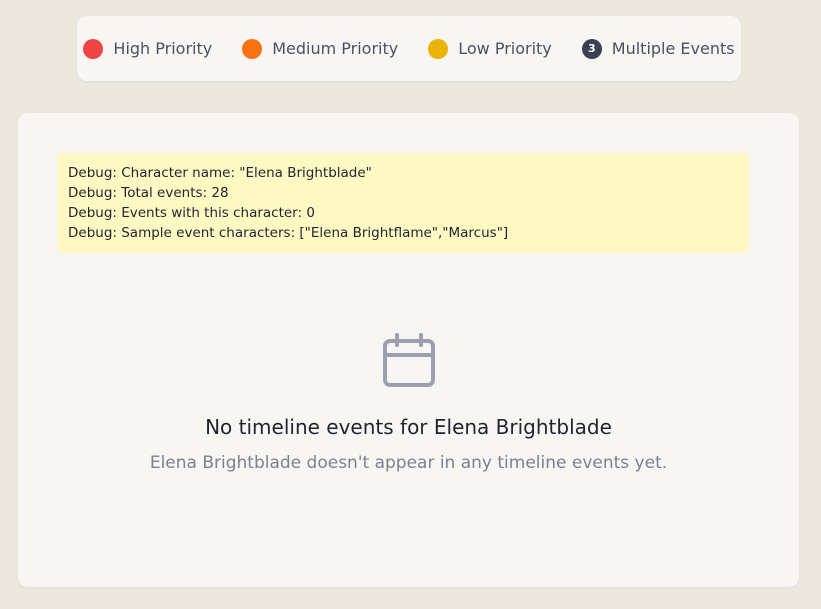  Describe the element at coordinates (252, 48) in the screenshot. I see `medium-priority-dot-icon` at that location.